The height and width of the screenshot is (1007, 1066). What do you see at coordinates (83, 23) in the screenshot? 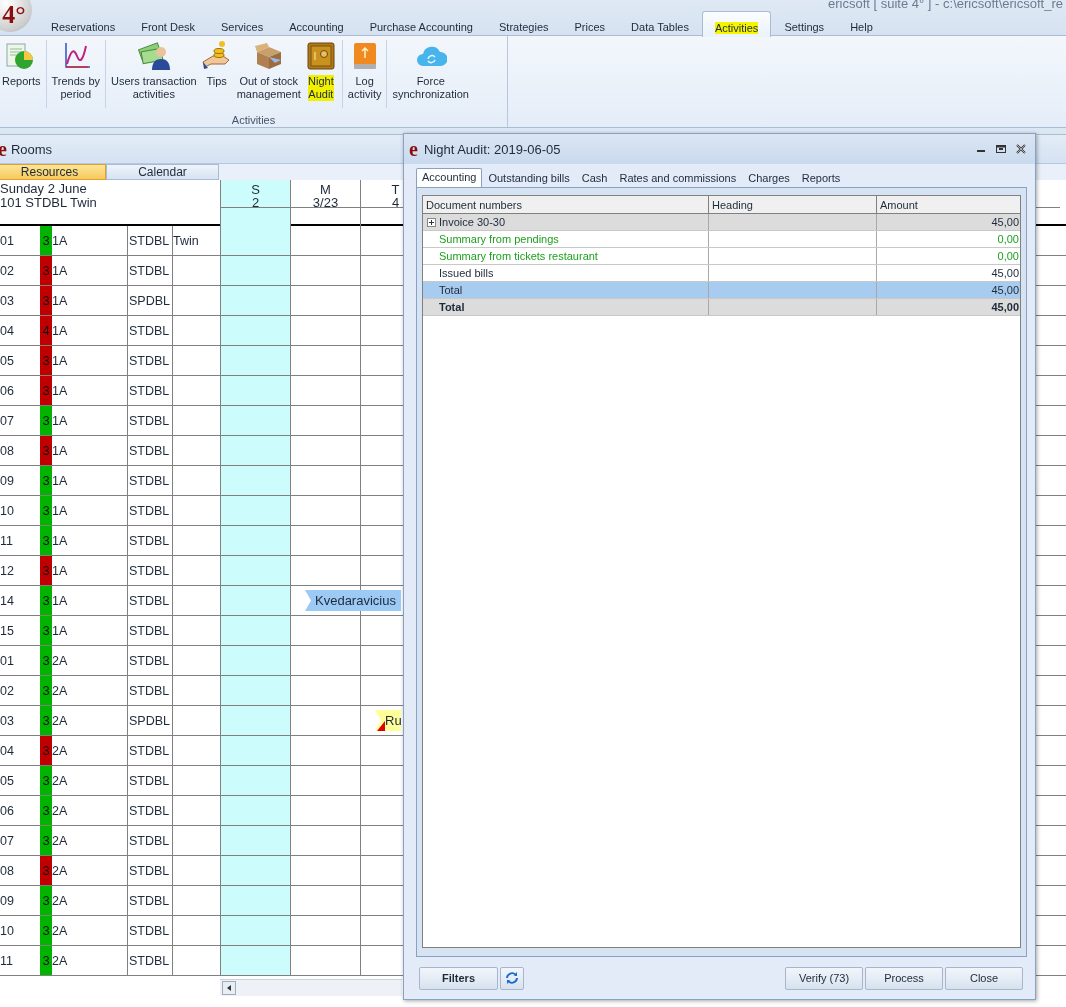
I see `menu-tab: Reservations` at bounding box center [83, 23].